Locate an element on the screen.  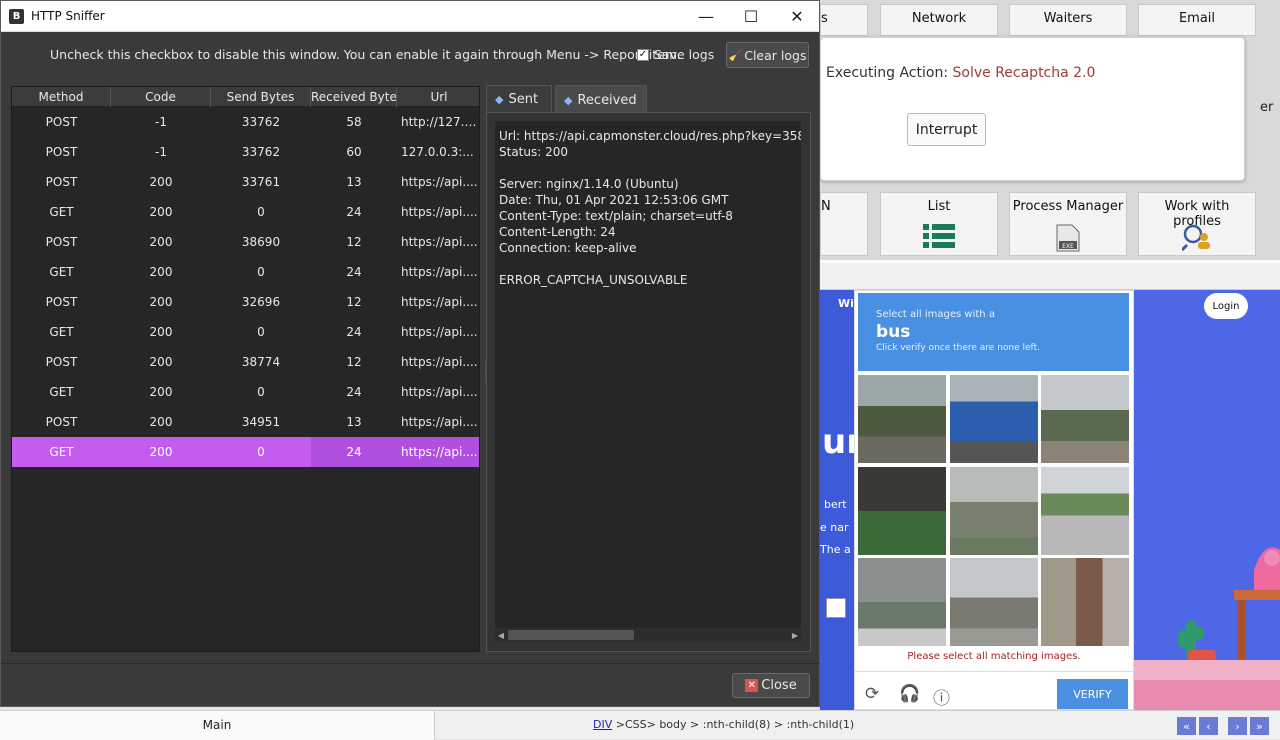
close-icon: ✕ is located at coordinates (797, 16).